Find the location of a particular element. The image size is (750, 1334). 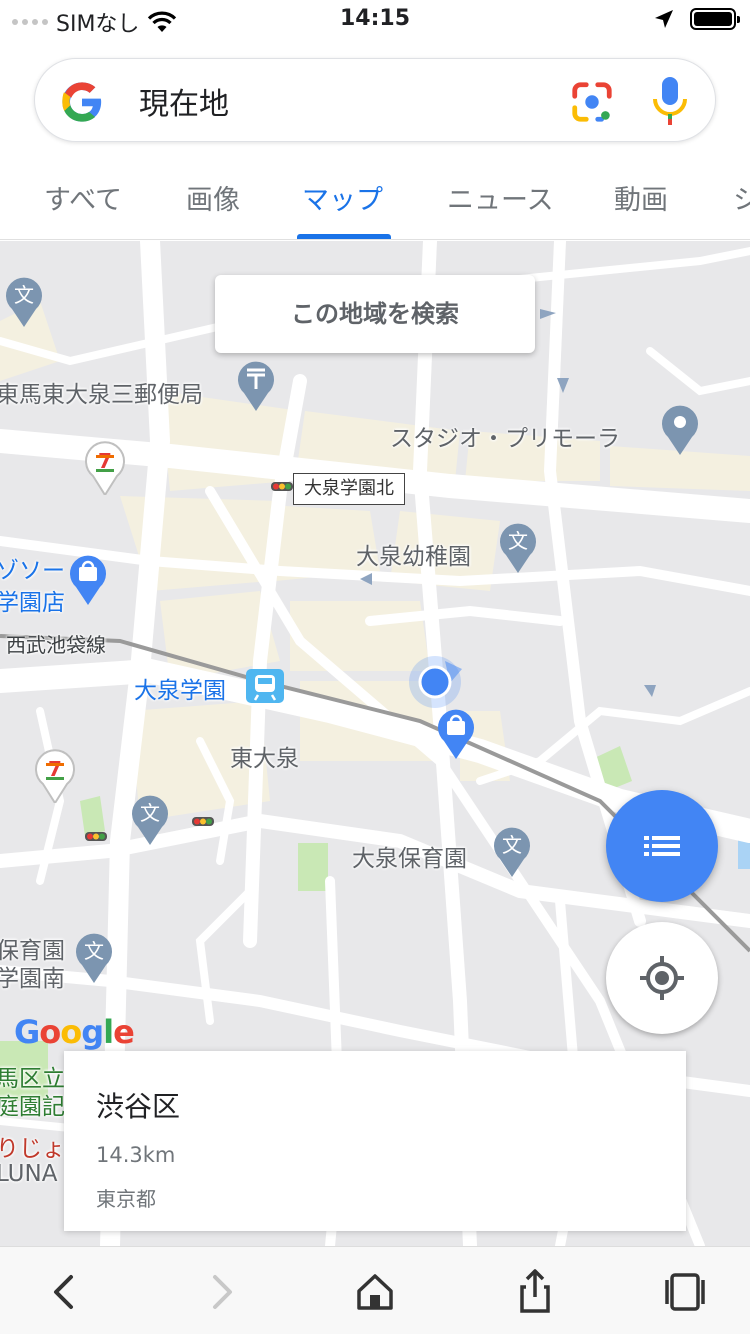

search-tabs: すべて 画像 マップ ニュース 動画 シ is located at coordinates (375, 199).